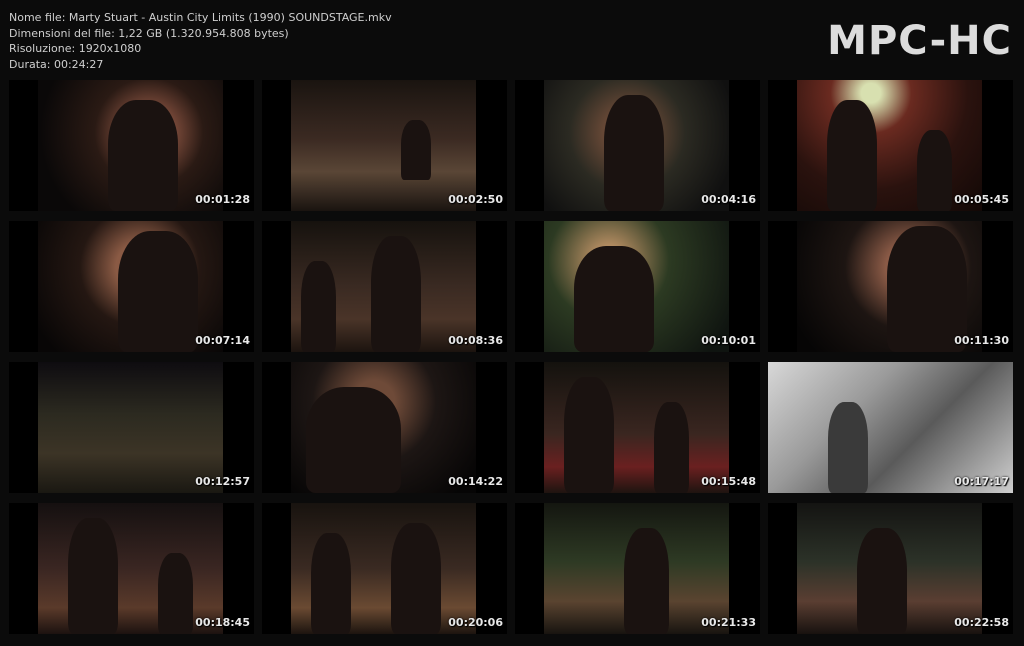 The image size is (1024, 646). I want to click on file-duration: Durata: 00:24:27, so click(56, 64).